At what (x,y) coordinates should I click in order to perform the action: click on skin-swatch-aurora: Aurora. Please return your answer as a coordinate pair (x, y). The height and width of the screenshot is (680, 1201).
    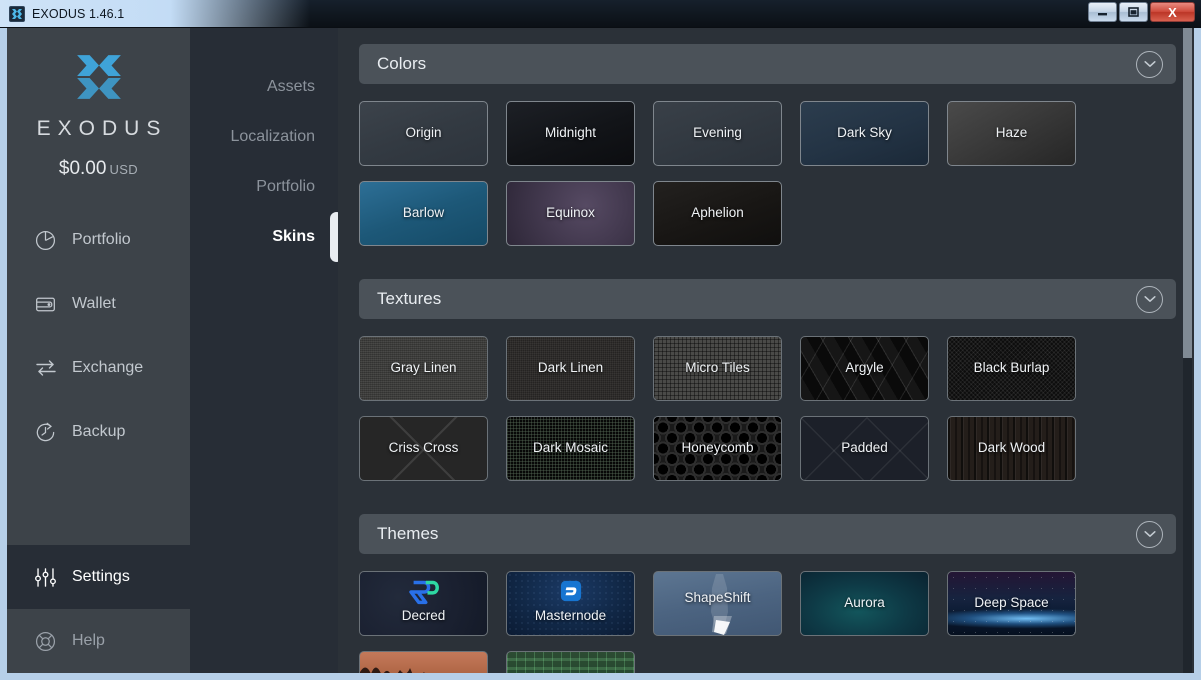
    Looking at the image, I should click on (864, 603).